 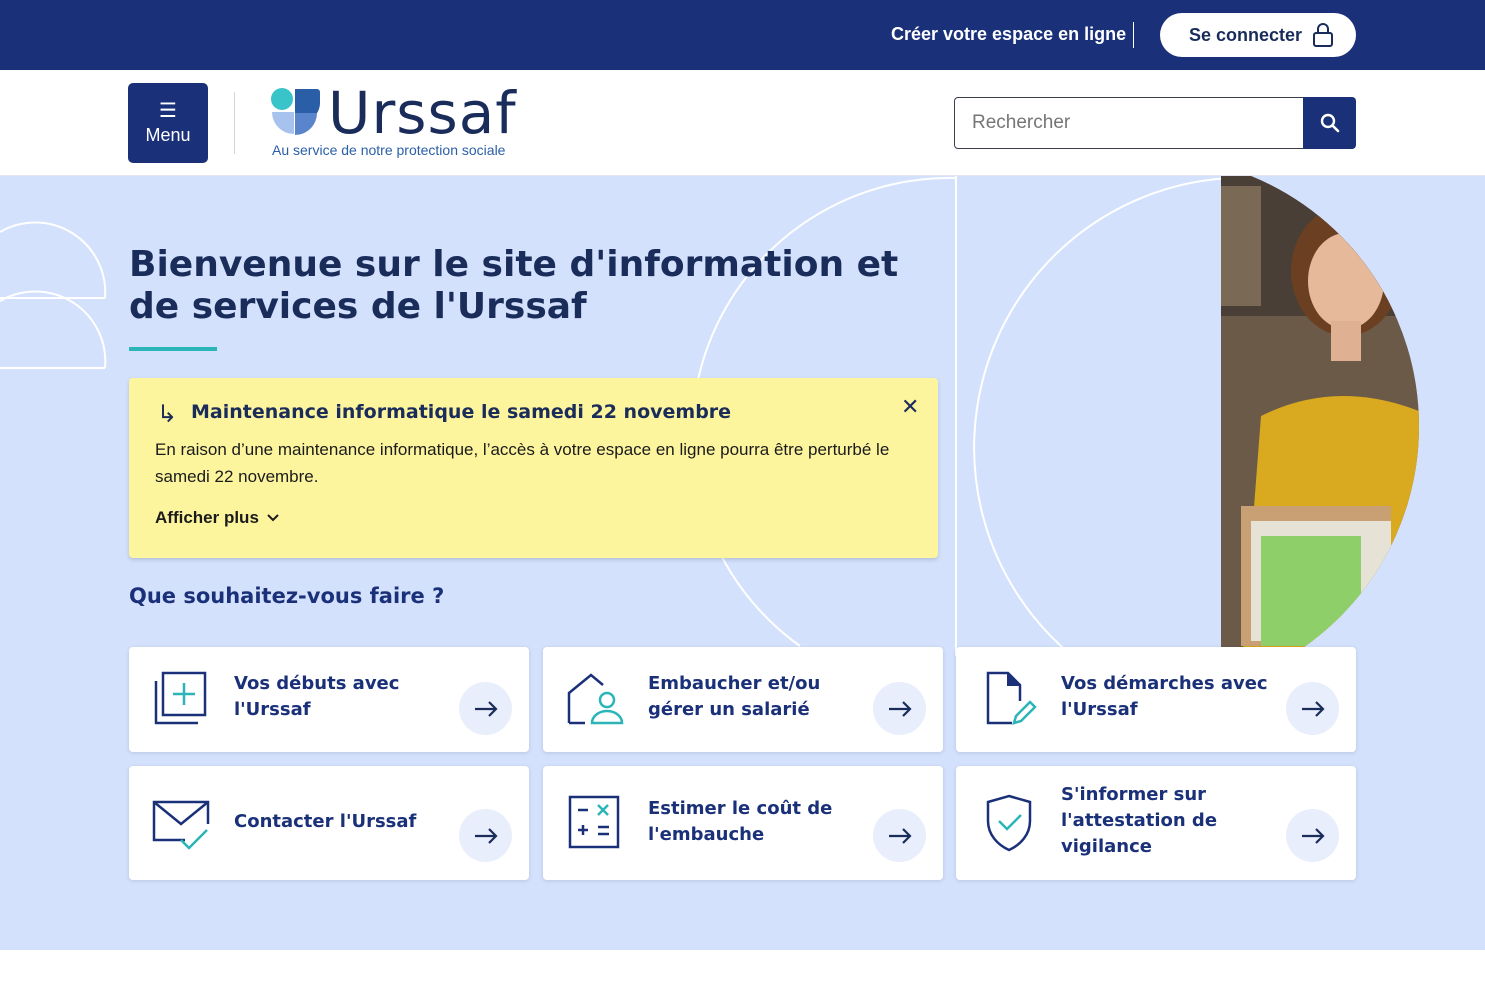 What do you see at coordinates (1129, 123) in the screenshot?
I see `search-input` at bounding box center [1129, 123].